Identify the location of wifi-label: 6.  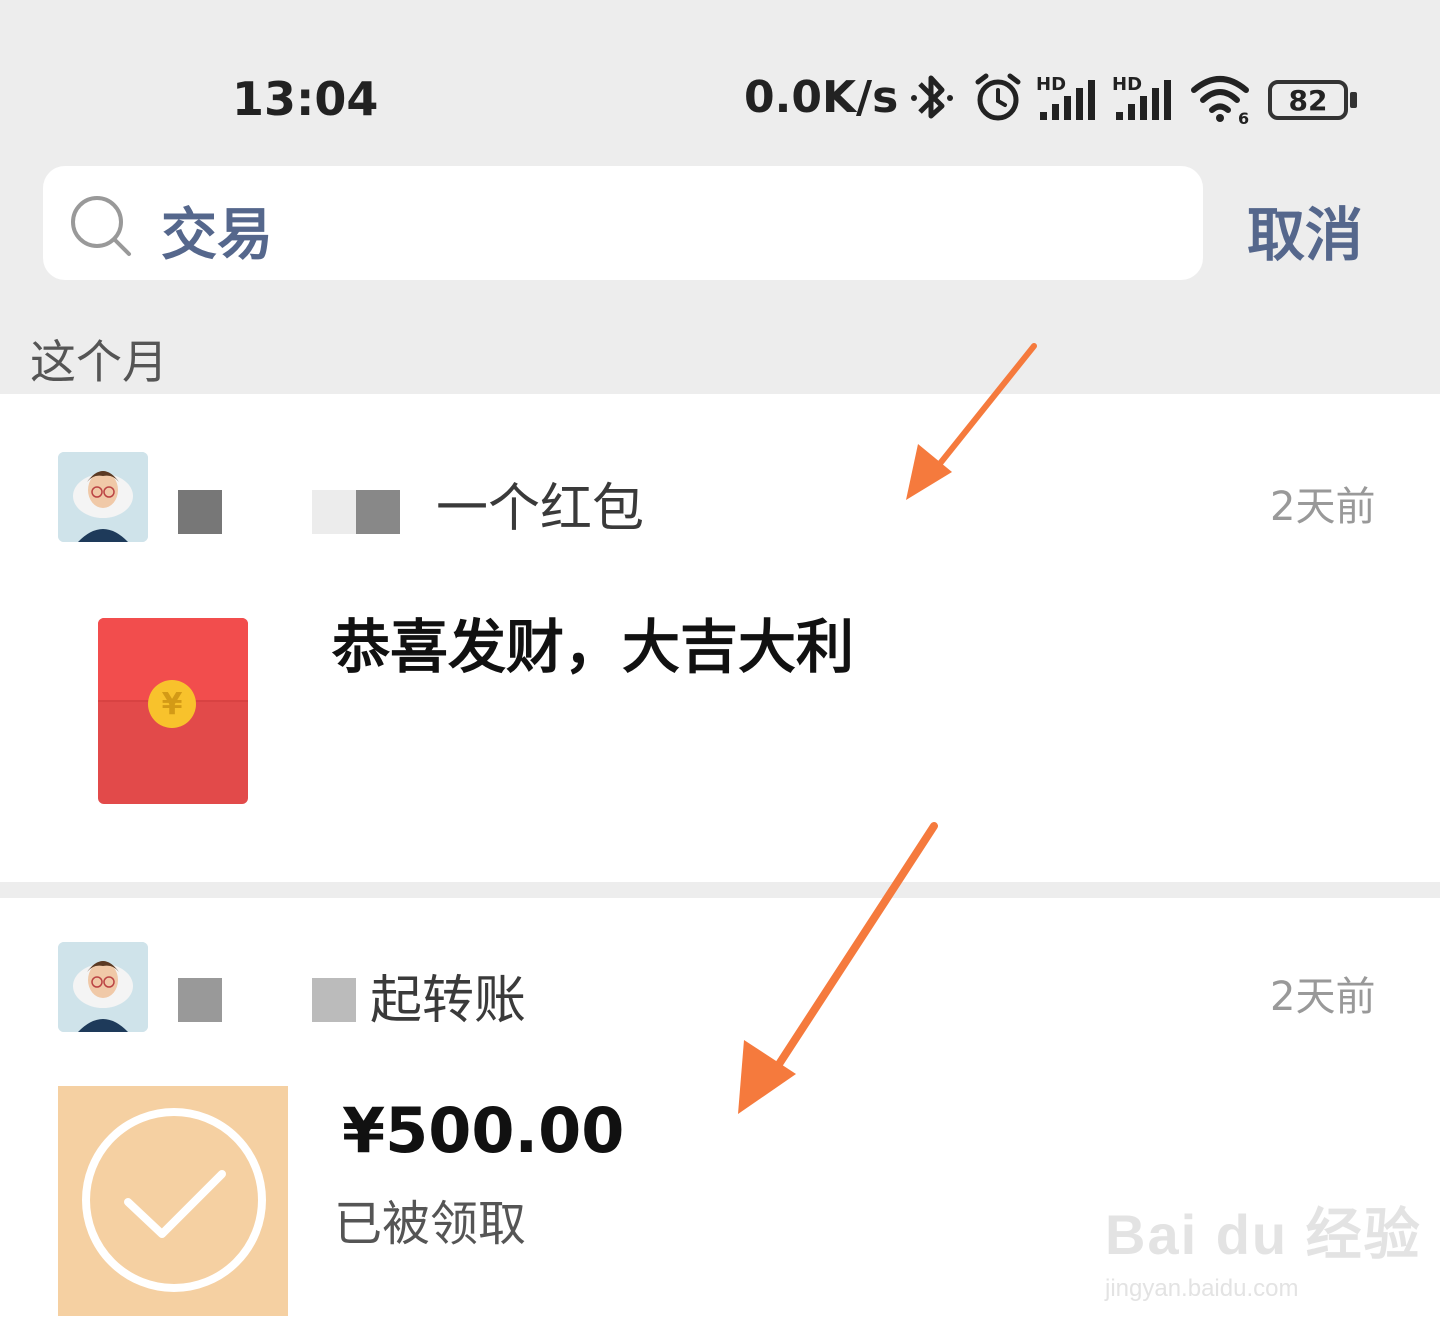
(1243, 117).